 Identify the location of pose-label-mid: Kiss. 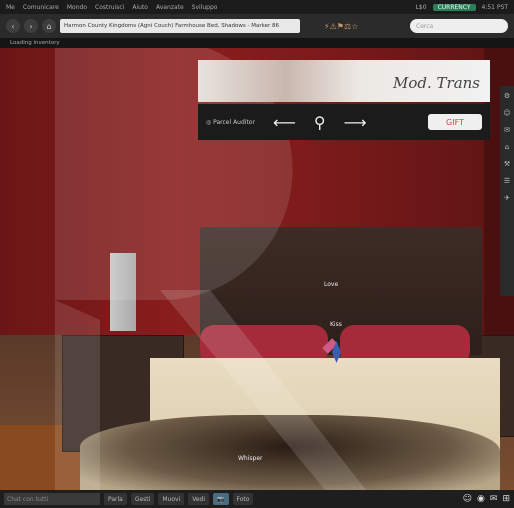
(336, 324).